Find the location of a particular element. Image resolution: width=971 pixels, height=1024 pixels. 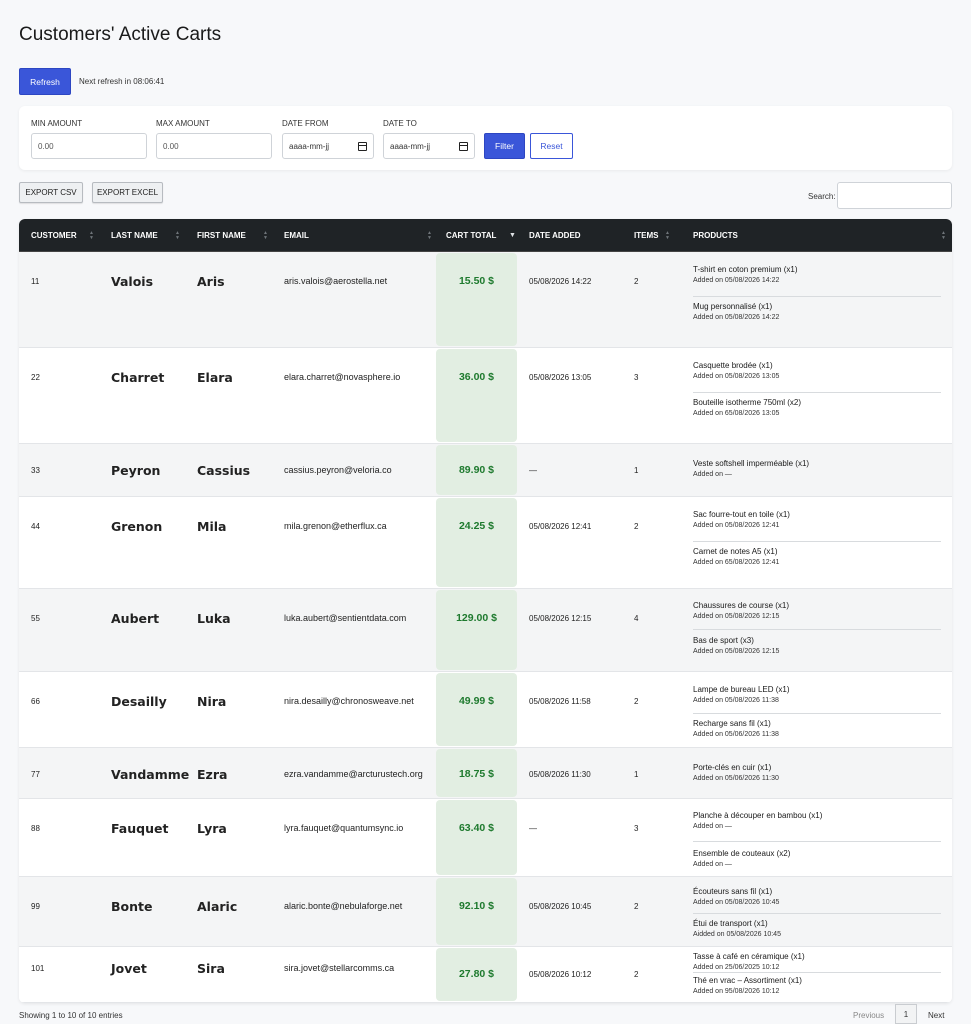

cart-total: 27.80 $ is located at coordinates (476, 974).